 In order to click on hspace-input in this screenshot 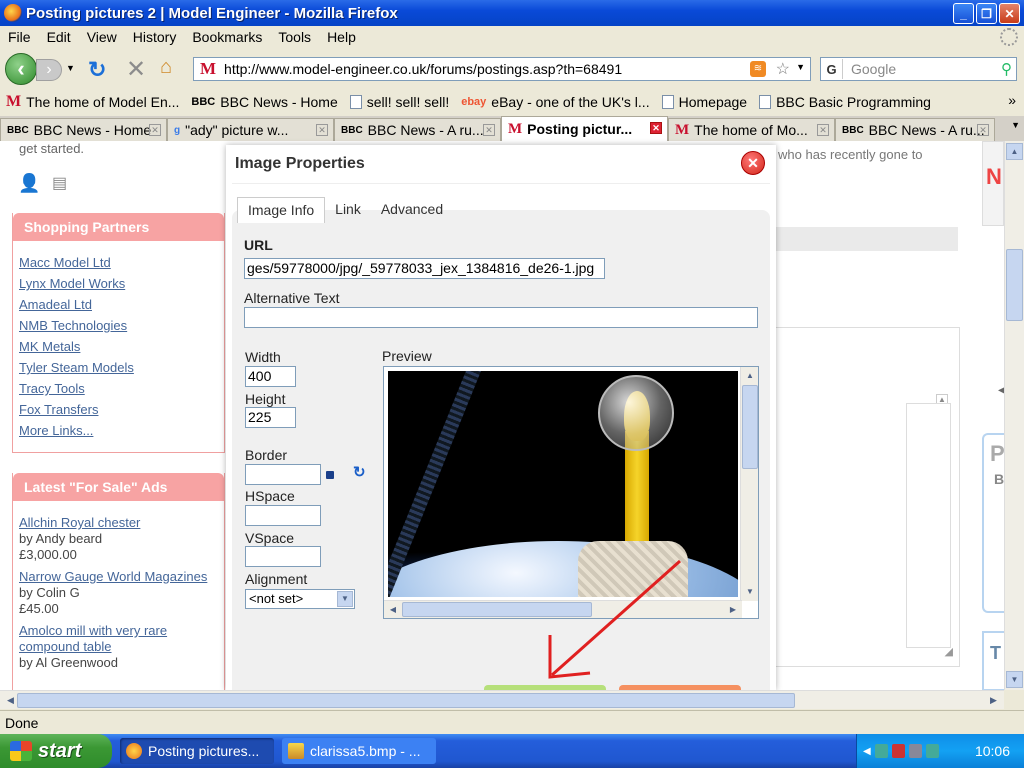, I will do `click(283, 515)`.